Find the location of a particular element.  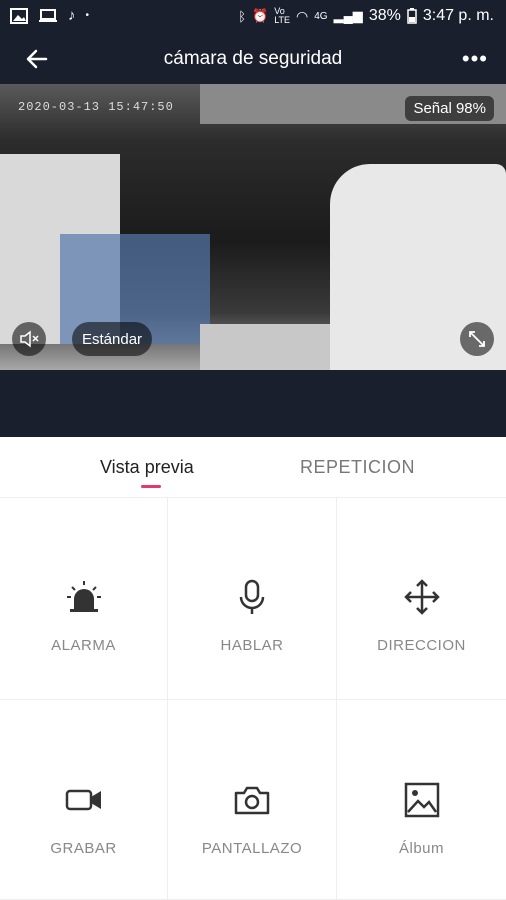

battery-percent: 38% is located at coordinates (384, 15).